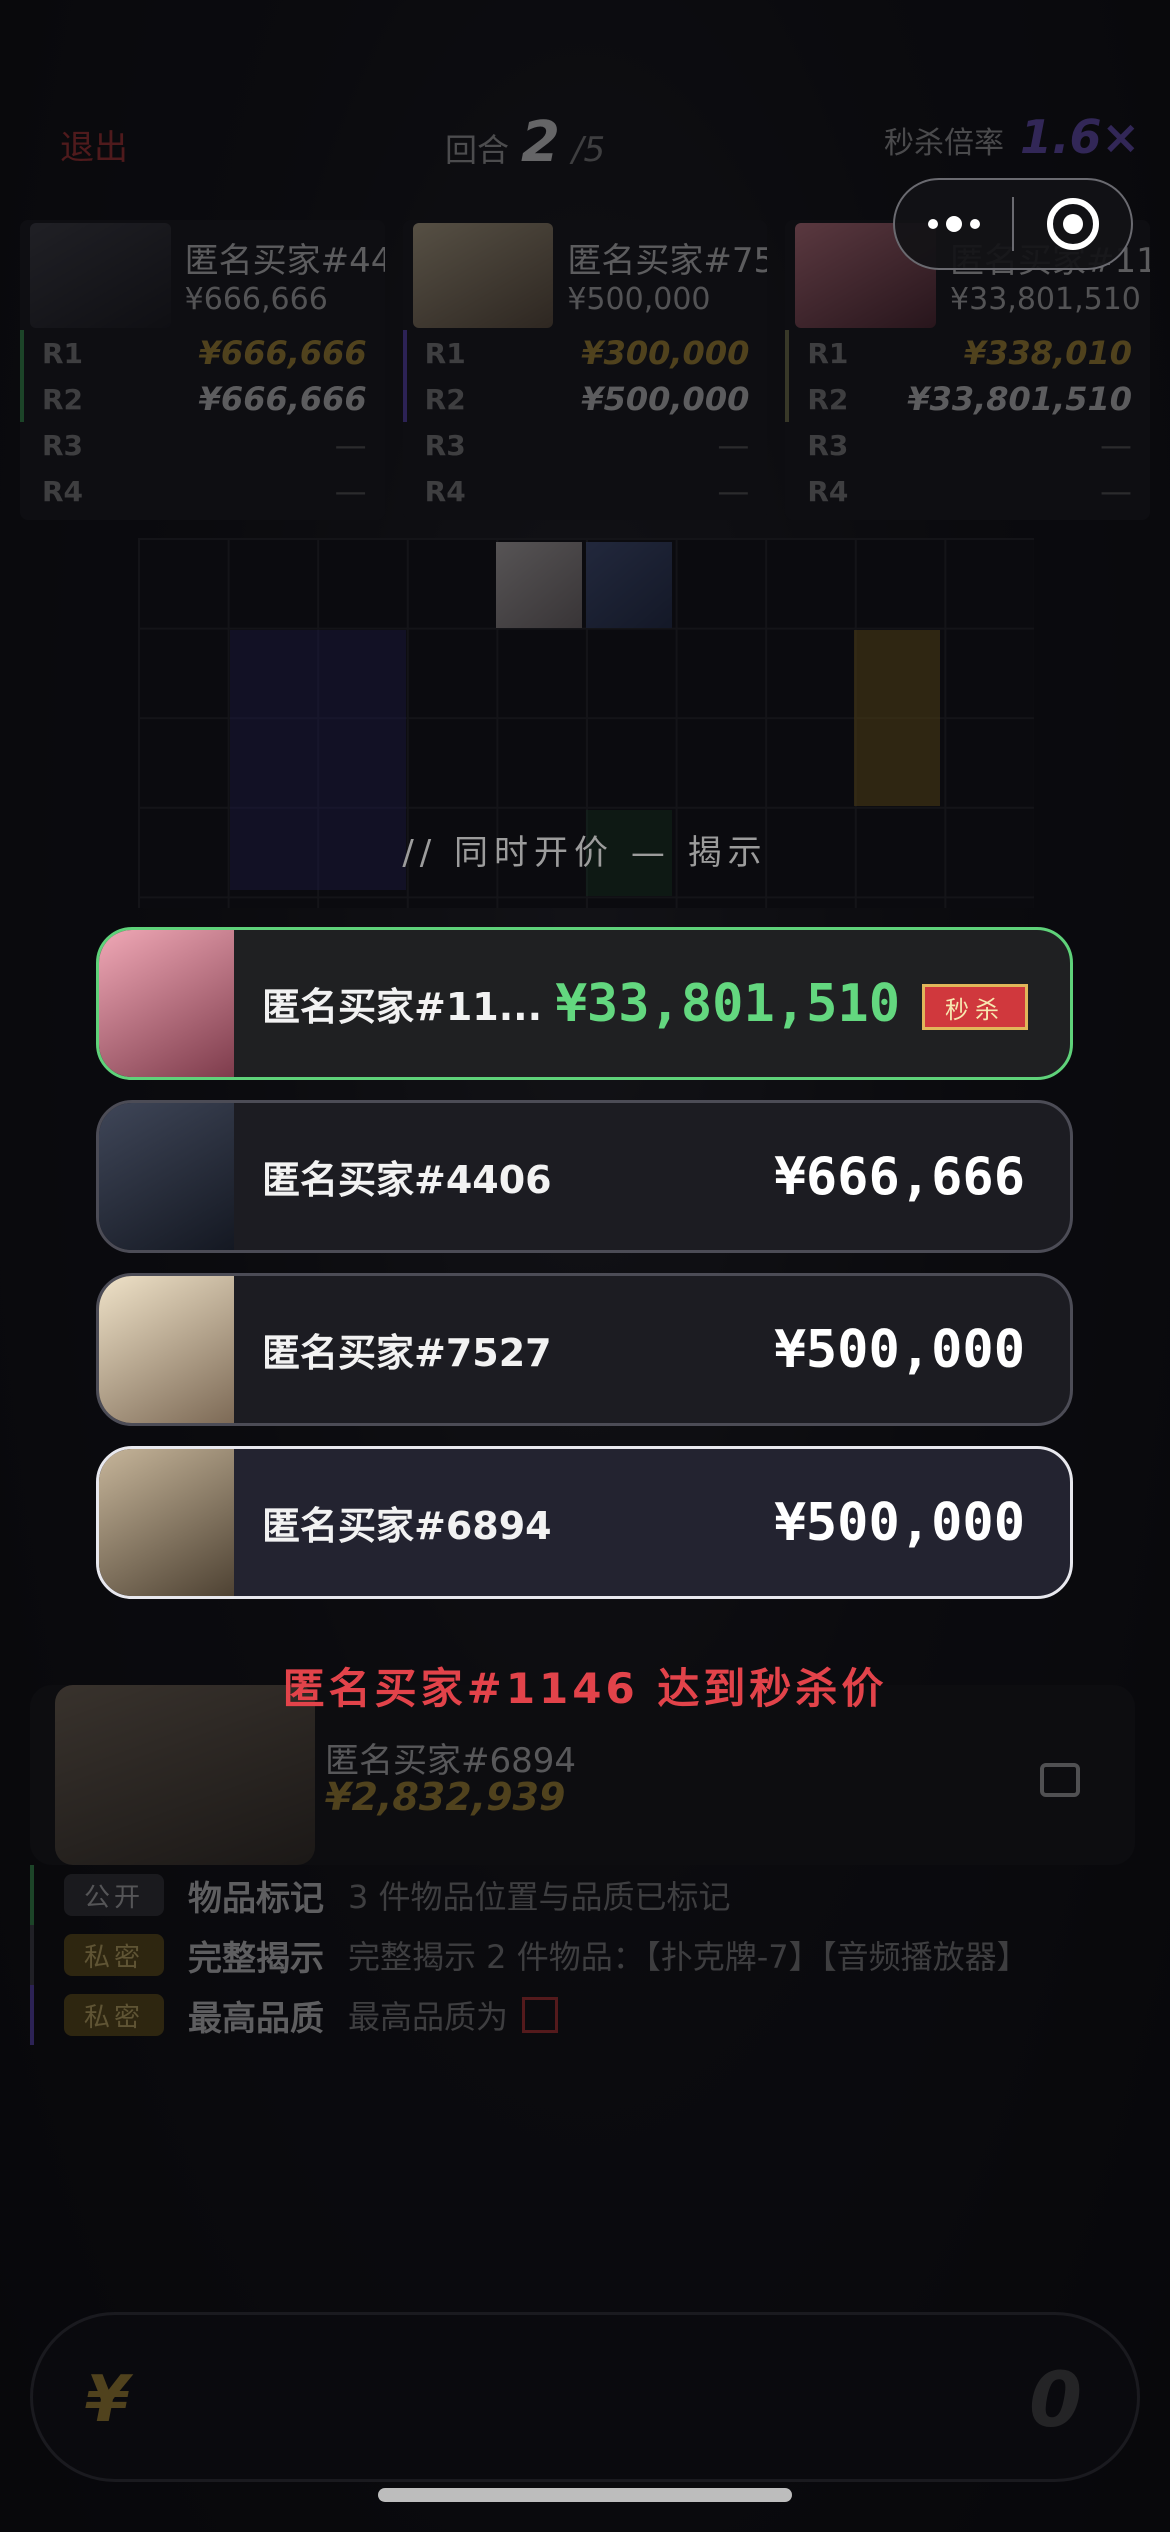  Describe the element at coordinates (897, 718) in the screenshot. I see `item-marker` at that location.